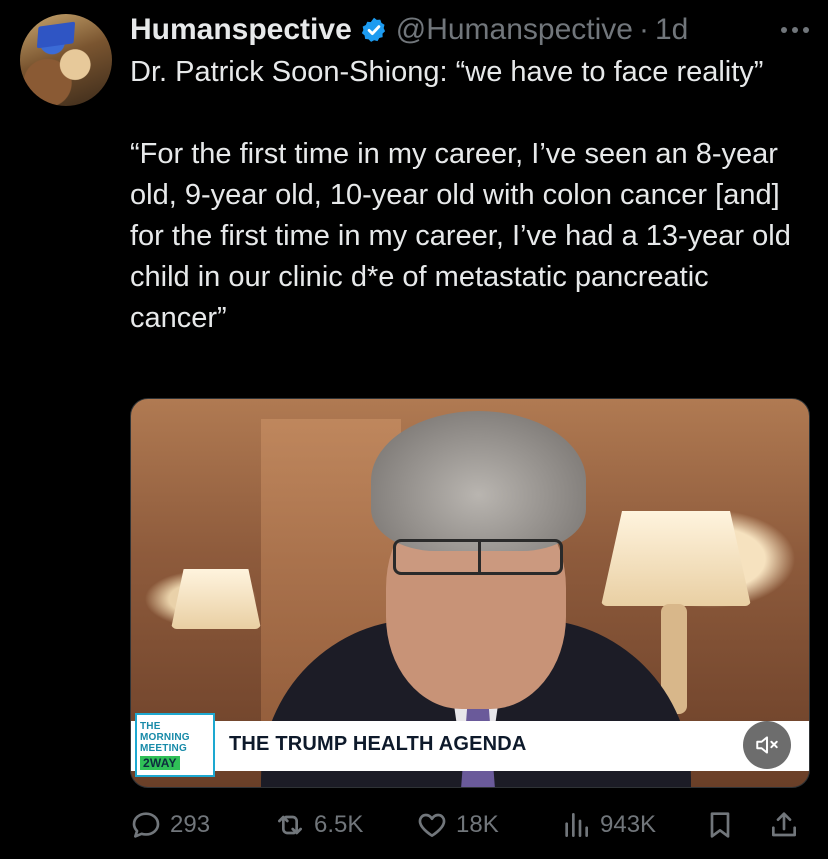 Image resolution: width=828 pixels, height=859 pixels. What do you see at coordinates (146, 825) in the screenshot?
I see `reply-icon` at bounding box center [146, 825].